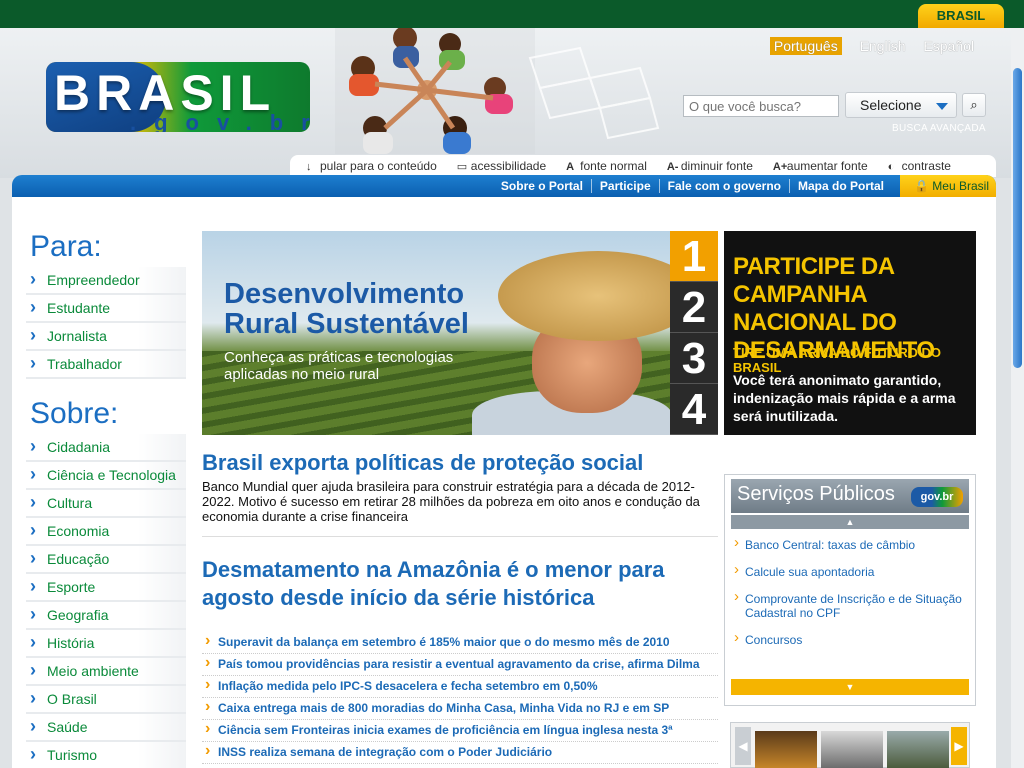  What do you see at coordinates (710, 166) in the screenshot?
I see `font-decrease-link: A-diminuir fonte` at bounding box center [710, 166].